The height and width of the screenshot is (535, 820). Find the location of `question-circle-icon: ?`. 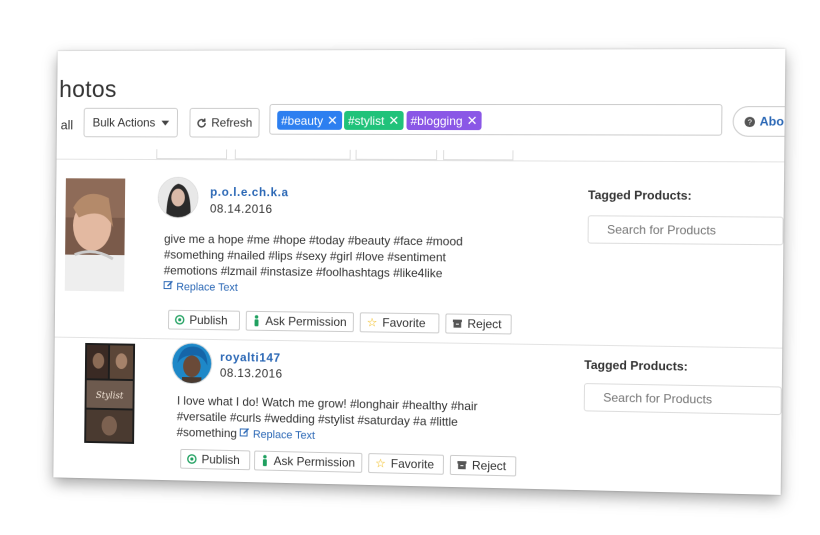

question-circle-icon: ? is located at coordinates (750, 121).